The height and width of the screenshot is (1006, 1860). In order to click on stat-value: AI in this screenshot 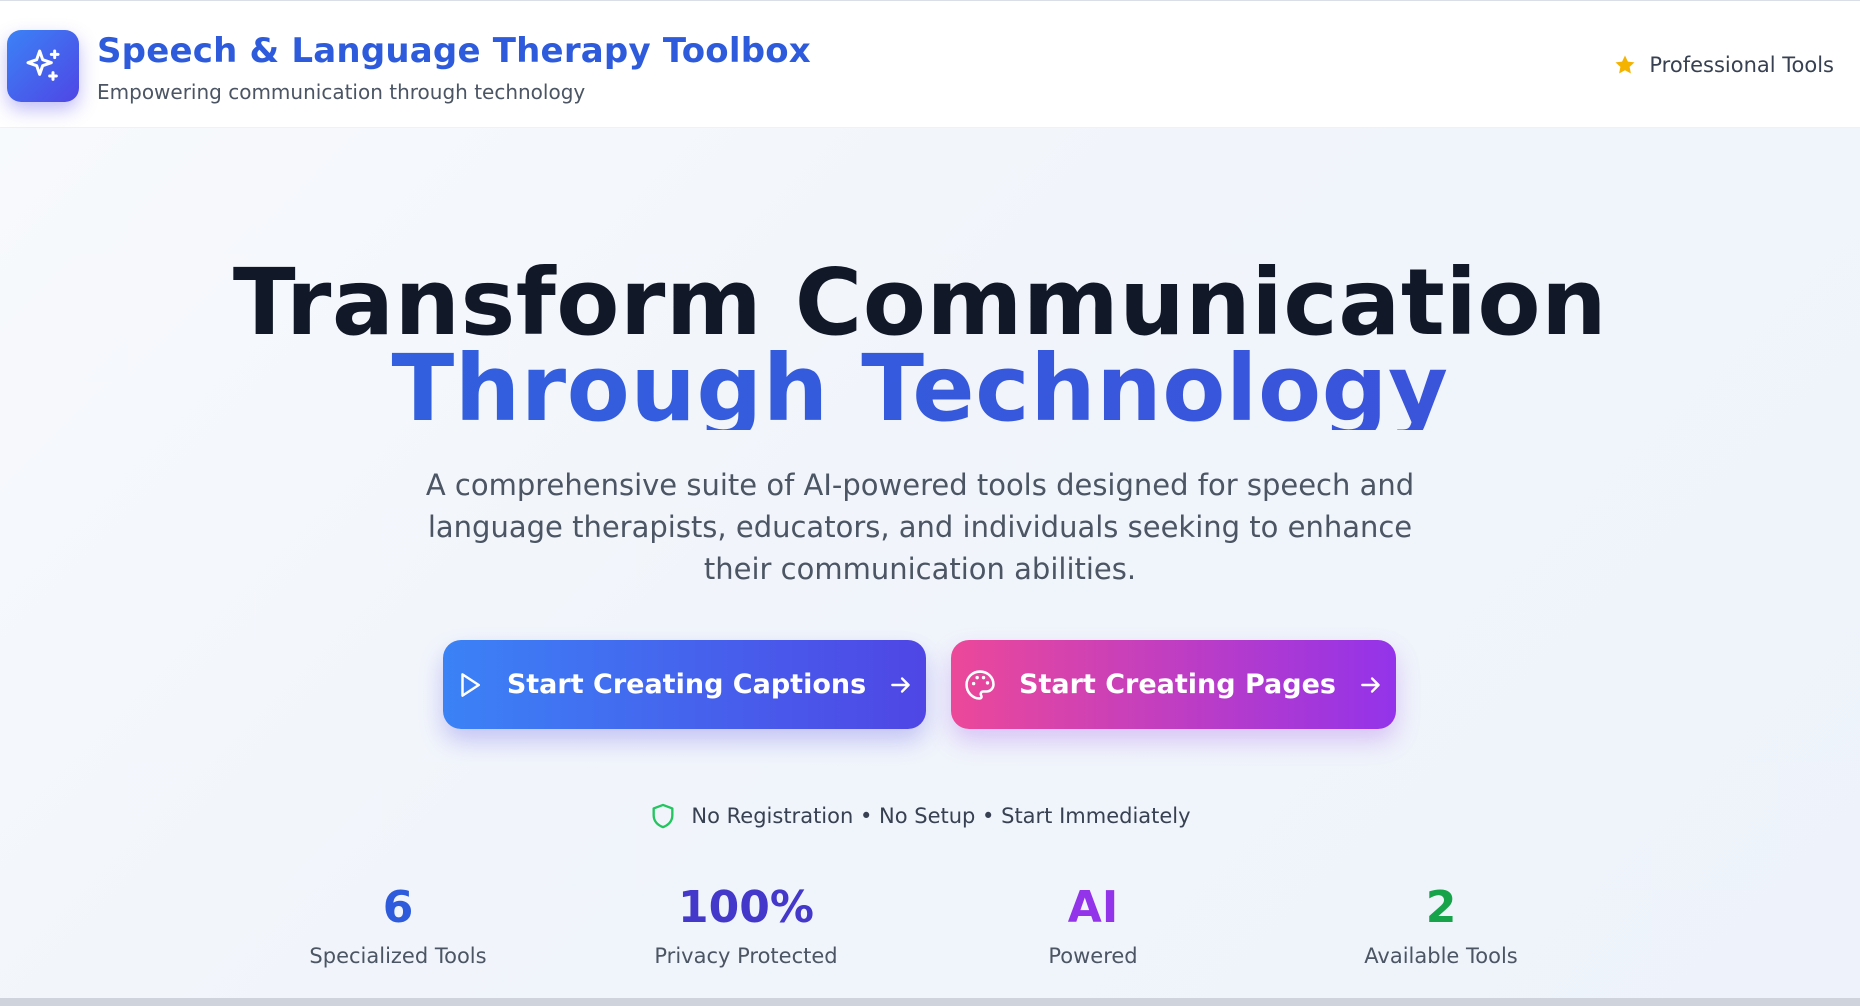, I will do `click(1093, 907)`.